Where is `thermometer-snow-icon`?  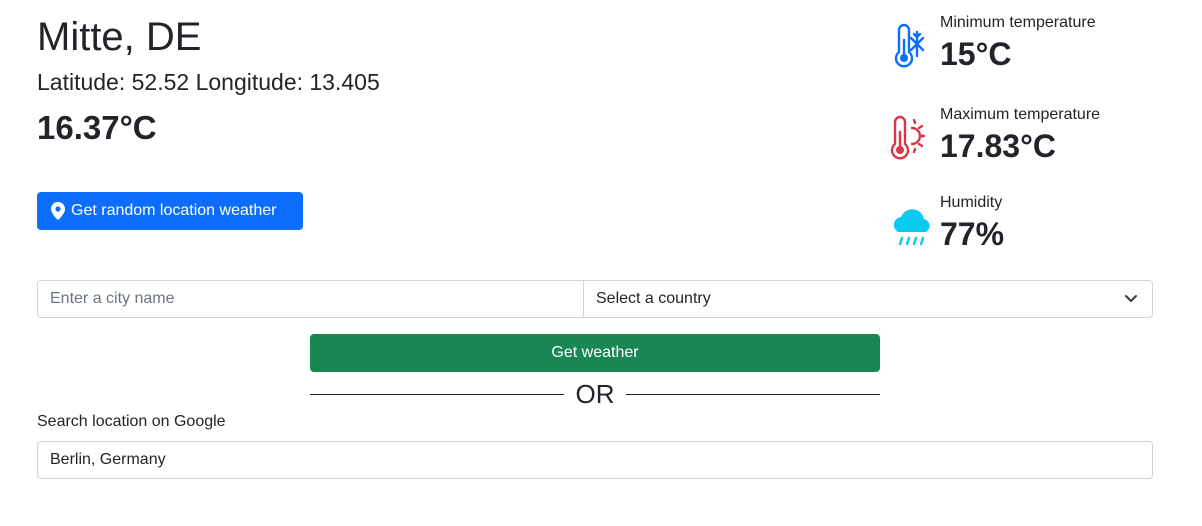 thermometer-snow-icon is located at coordinates (909, 45).